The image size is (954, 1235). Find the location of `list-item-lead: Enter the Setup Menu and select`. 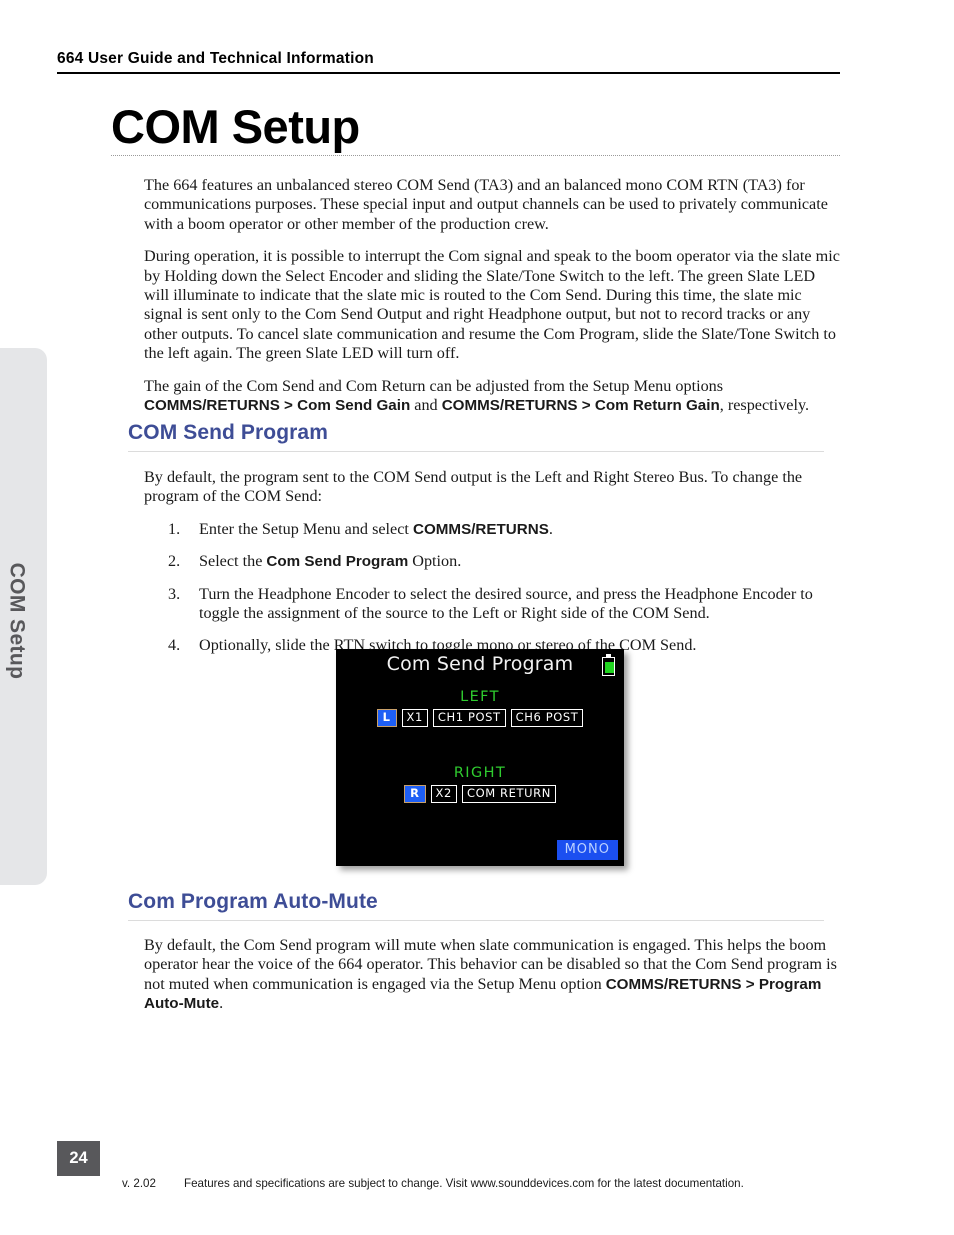

list-item-lead: Enter the Setup Menu and select is located at coordinates (306, 528).